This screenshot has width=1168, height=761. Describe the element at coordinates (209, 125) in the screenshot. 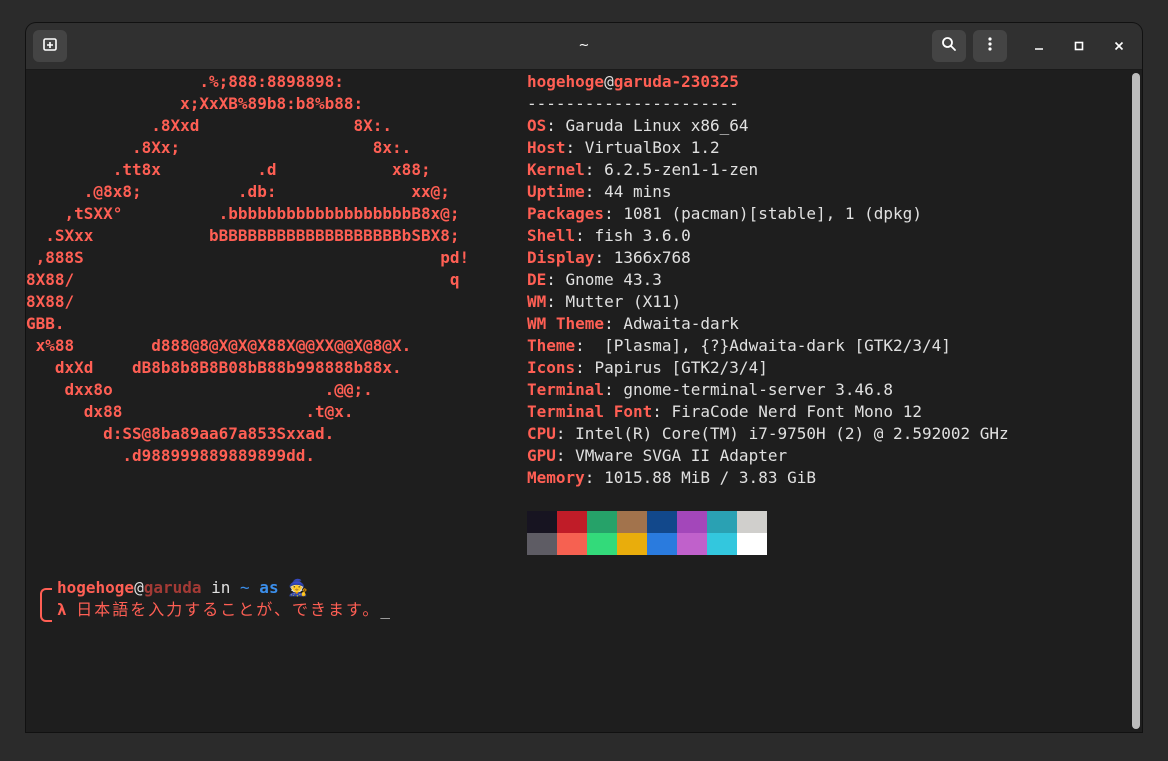

I see `logo-line: .8Xxd 8X:.` at that location.